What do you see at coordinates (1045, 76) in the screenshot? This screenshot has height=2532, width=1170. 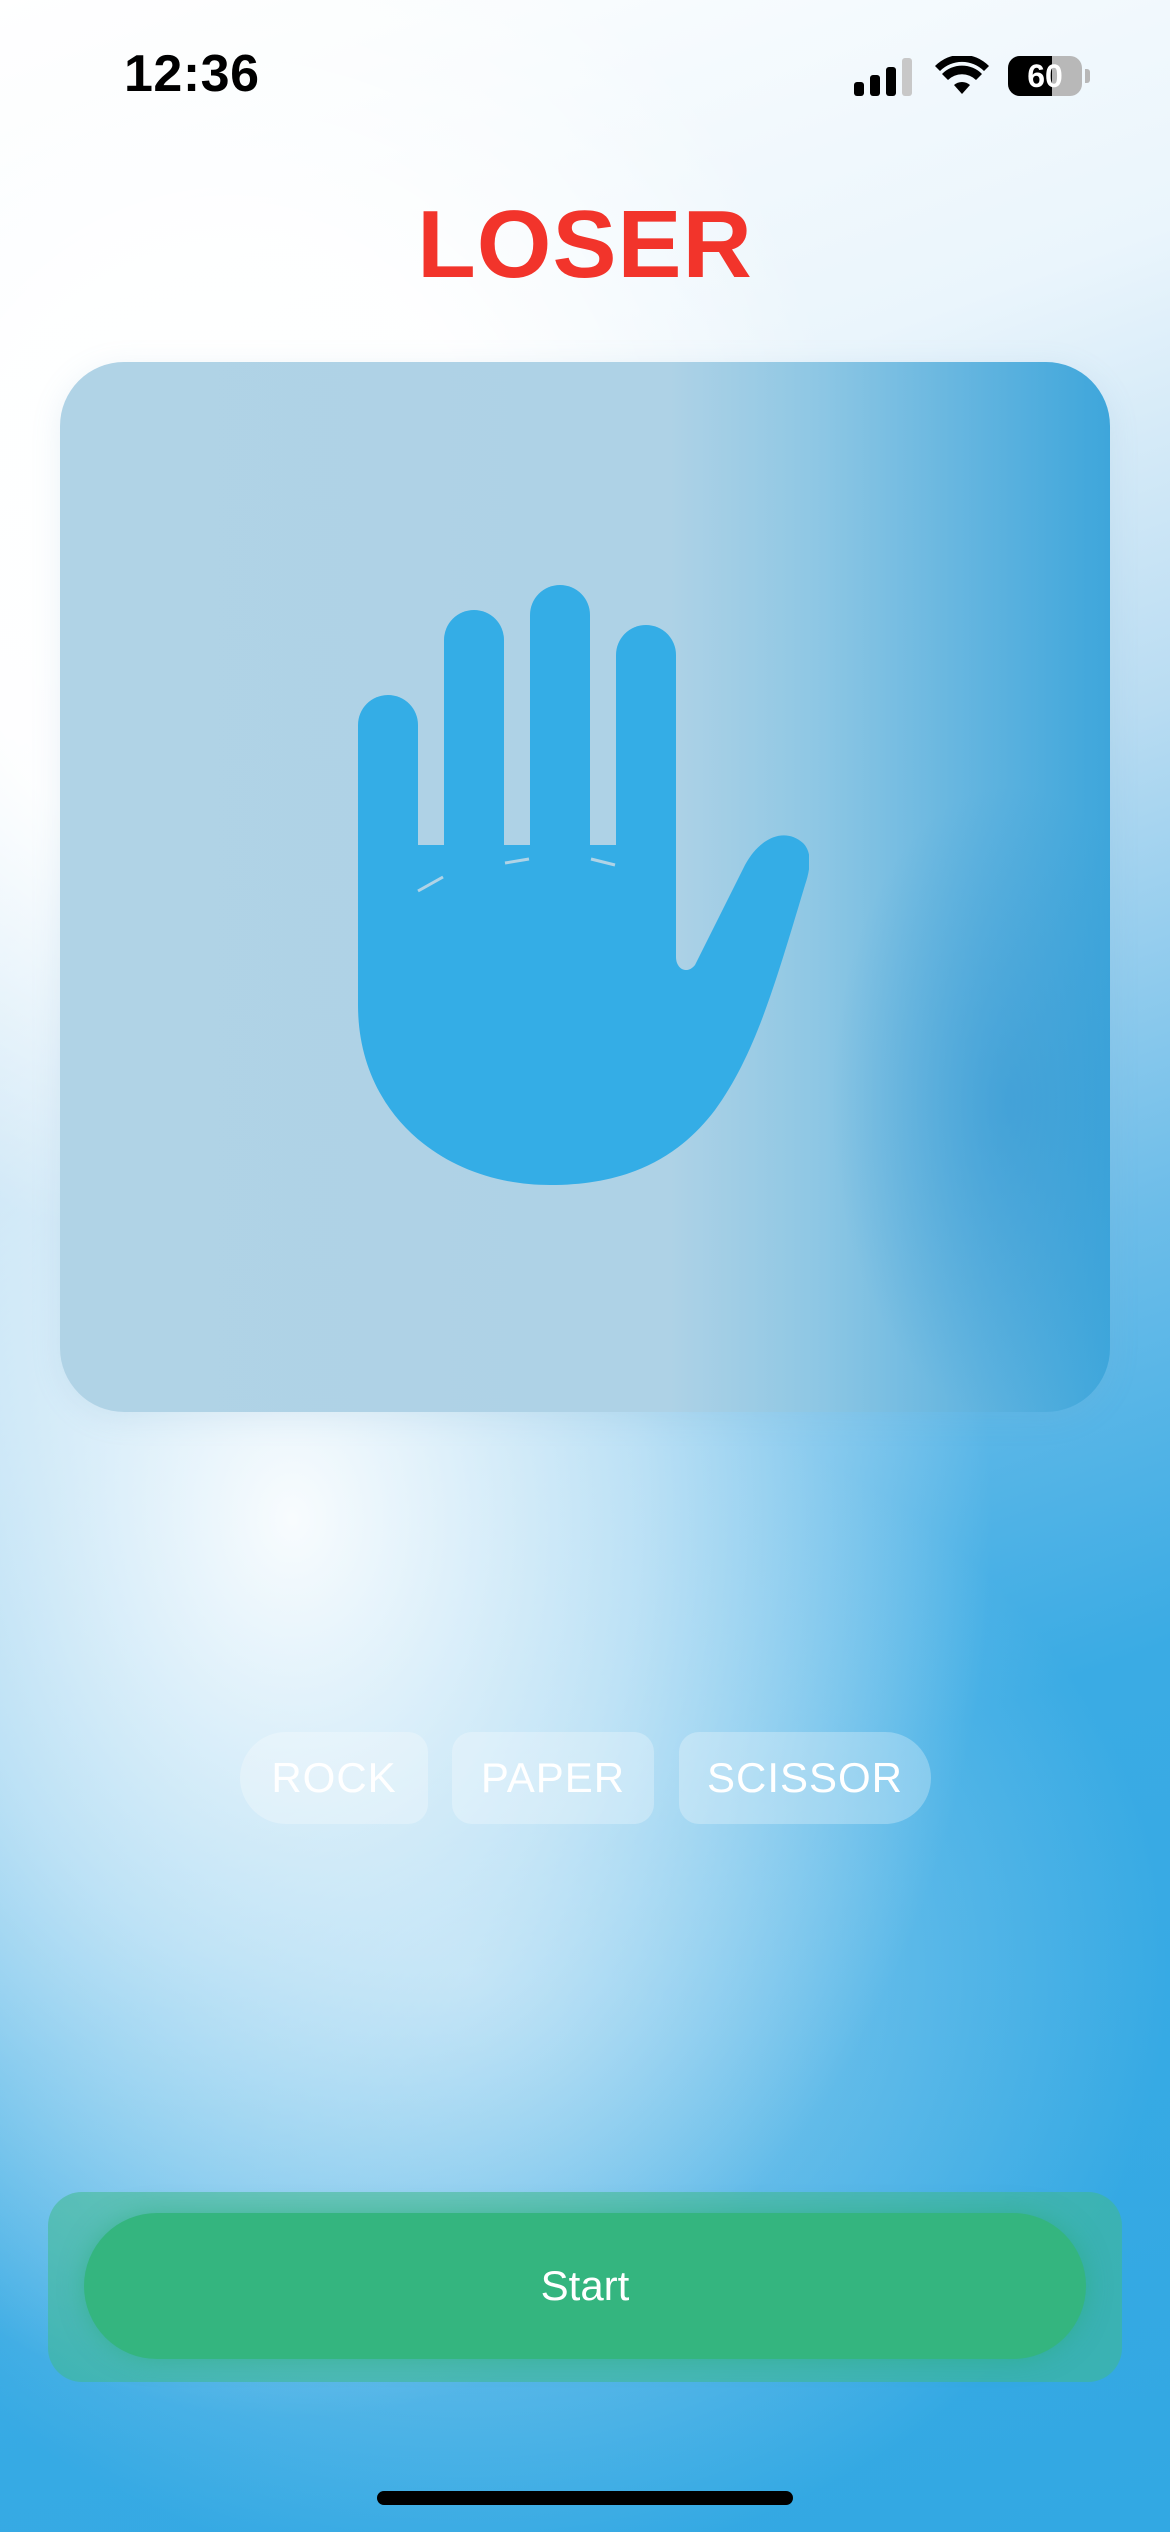 I see `battery-level: 60` at bounding box center [1045, 76].